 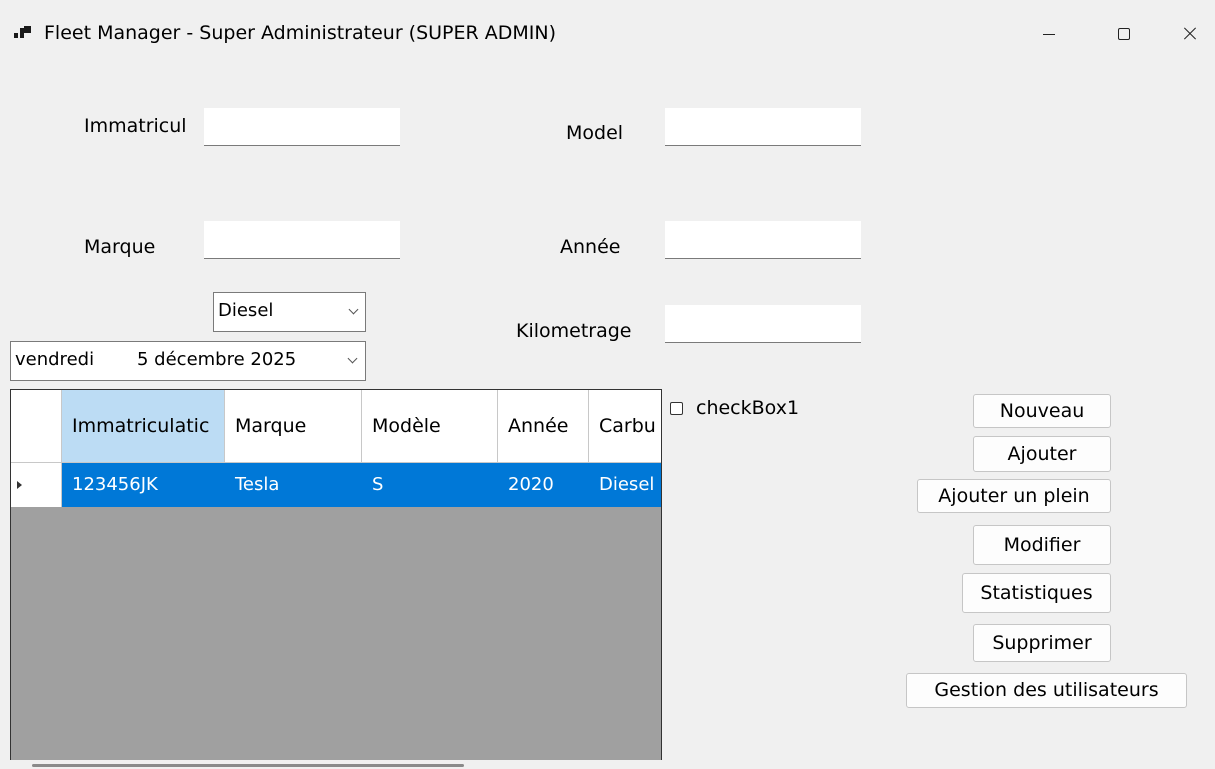 What do you see at coordinates (1014, 496) in the screenshot?
I see `ajouter-plein-button: Ajouter un plein` at bounding box center [1014, 496].